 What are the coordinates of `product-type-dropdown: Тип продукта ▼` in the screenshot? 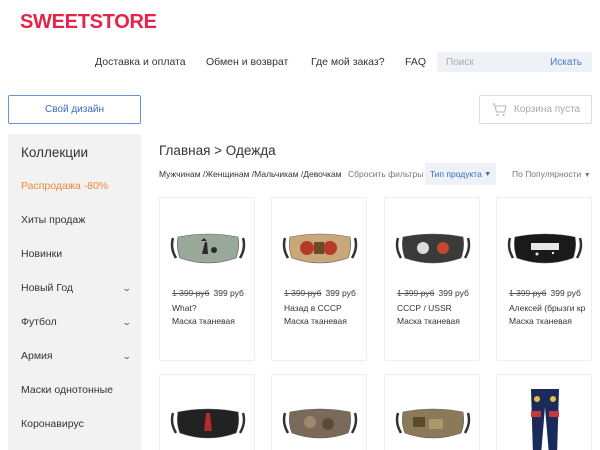 It's located at (460, 174).